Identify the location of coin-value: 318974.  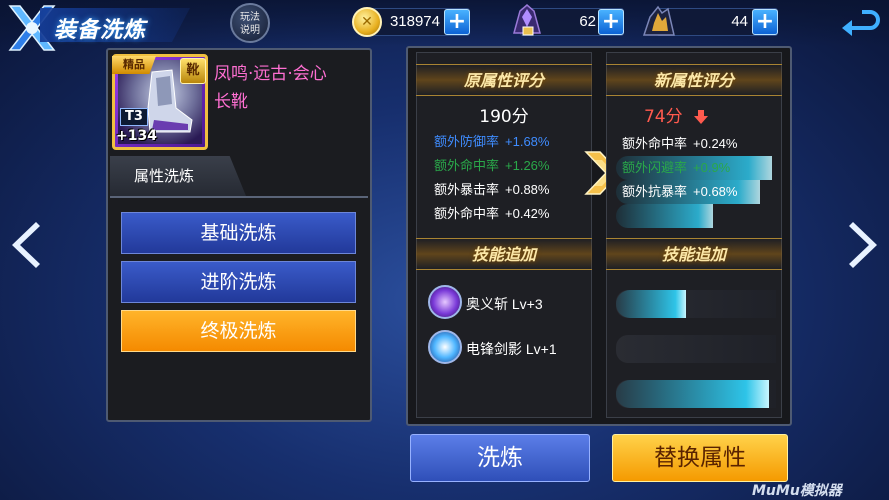
(414, 21).